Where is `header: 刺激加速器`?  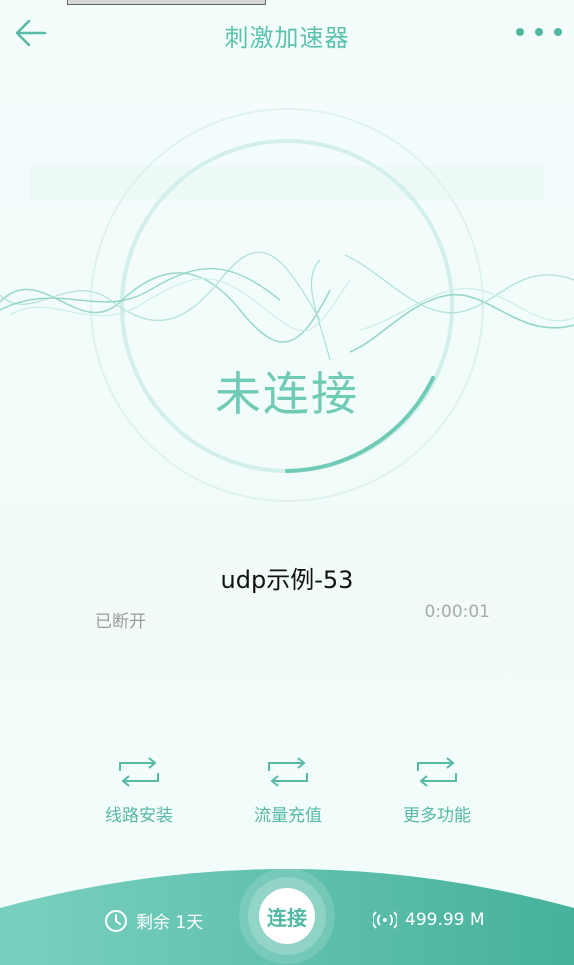
header: 刺激加速器 is located at coordinates (287, 35).